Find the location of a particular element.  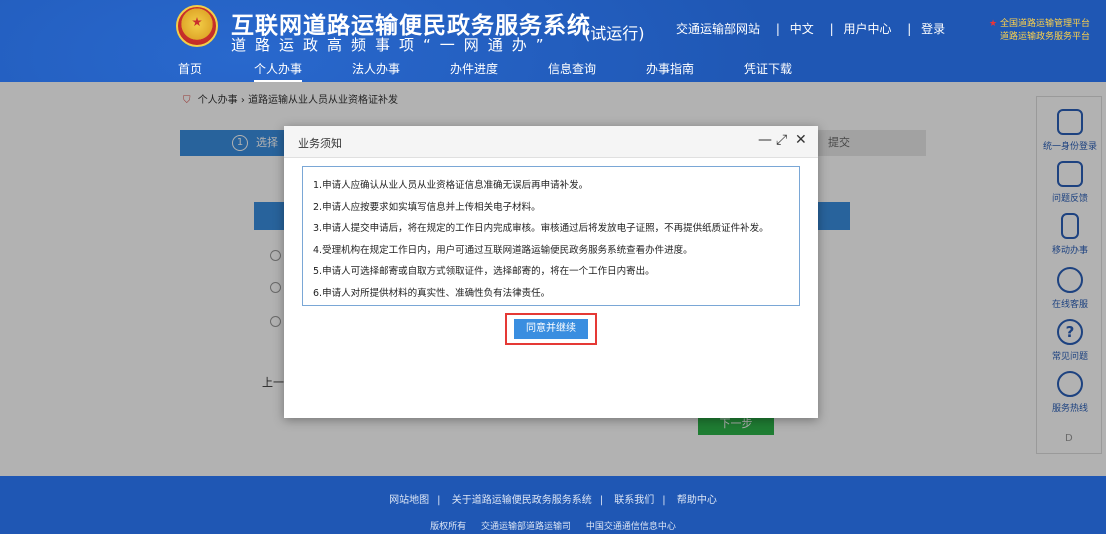

notice-item: 6.申请人对所提供材料的真实性、准确性负有法律责任。 is located at coordinates (432, 293).